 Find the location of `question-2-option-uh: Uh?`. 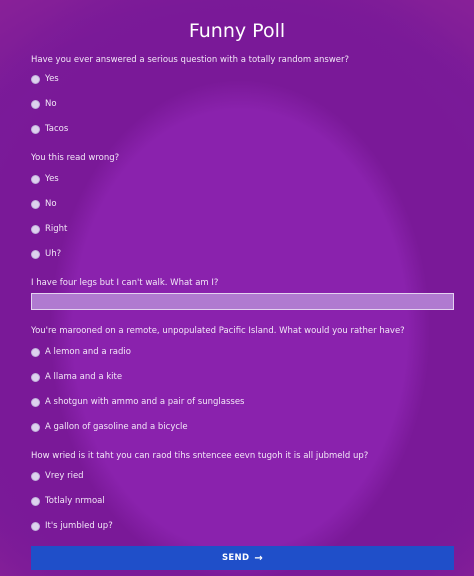

question-2-option-uh: Uh? is located at coordinates (46, 254).